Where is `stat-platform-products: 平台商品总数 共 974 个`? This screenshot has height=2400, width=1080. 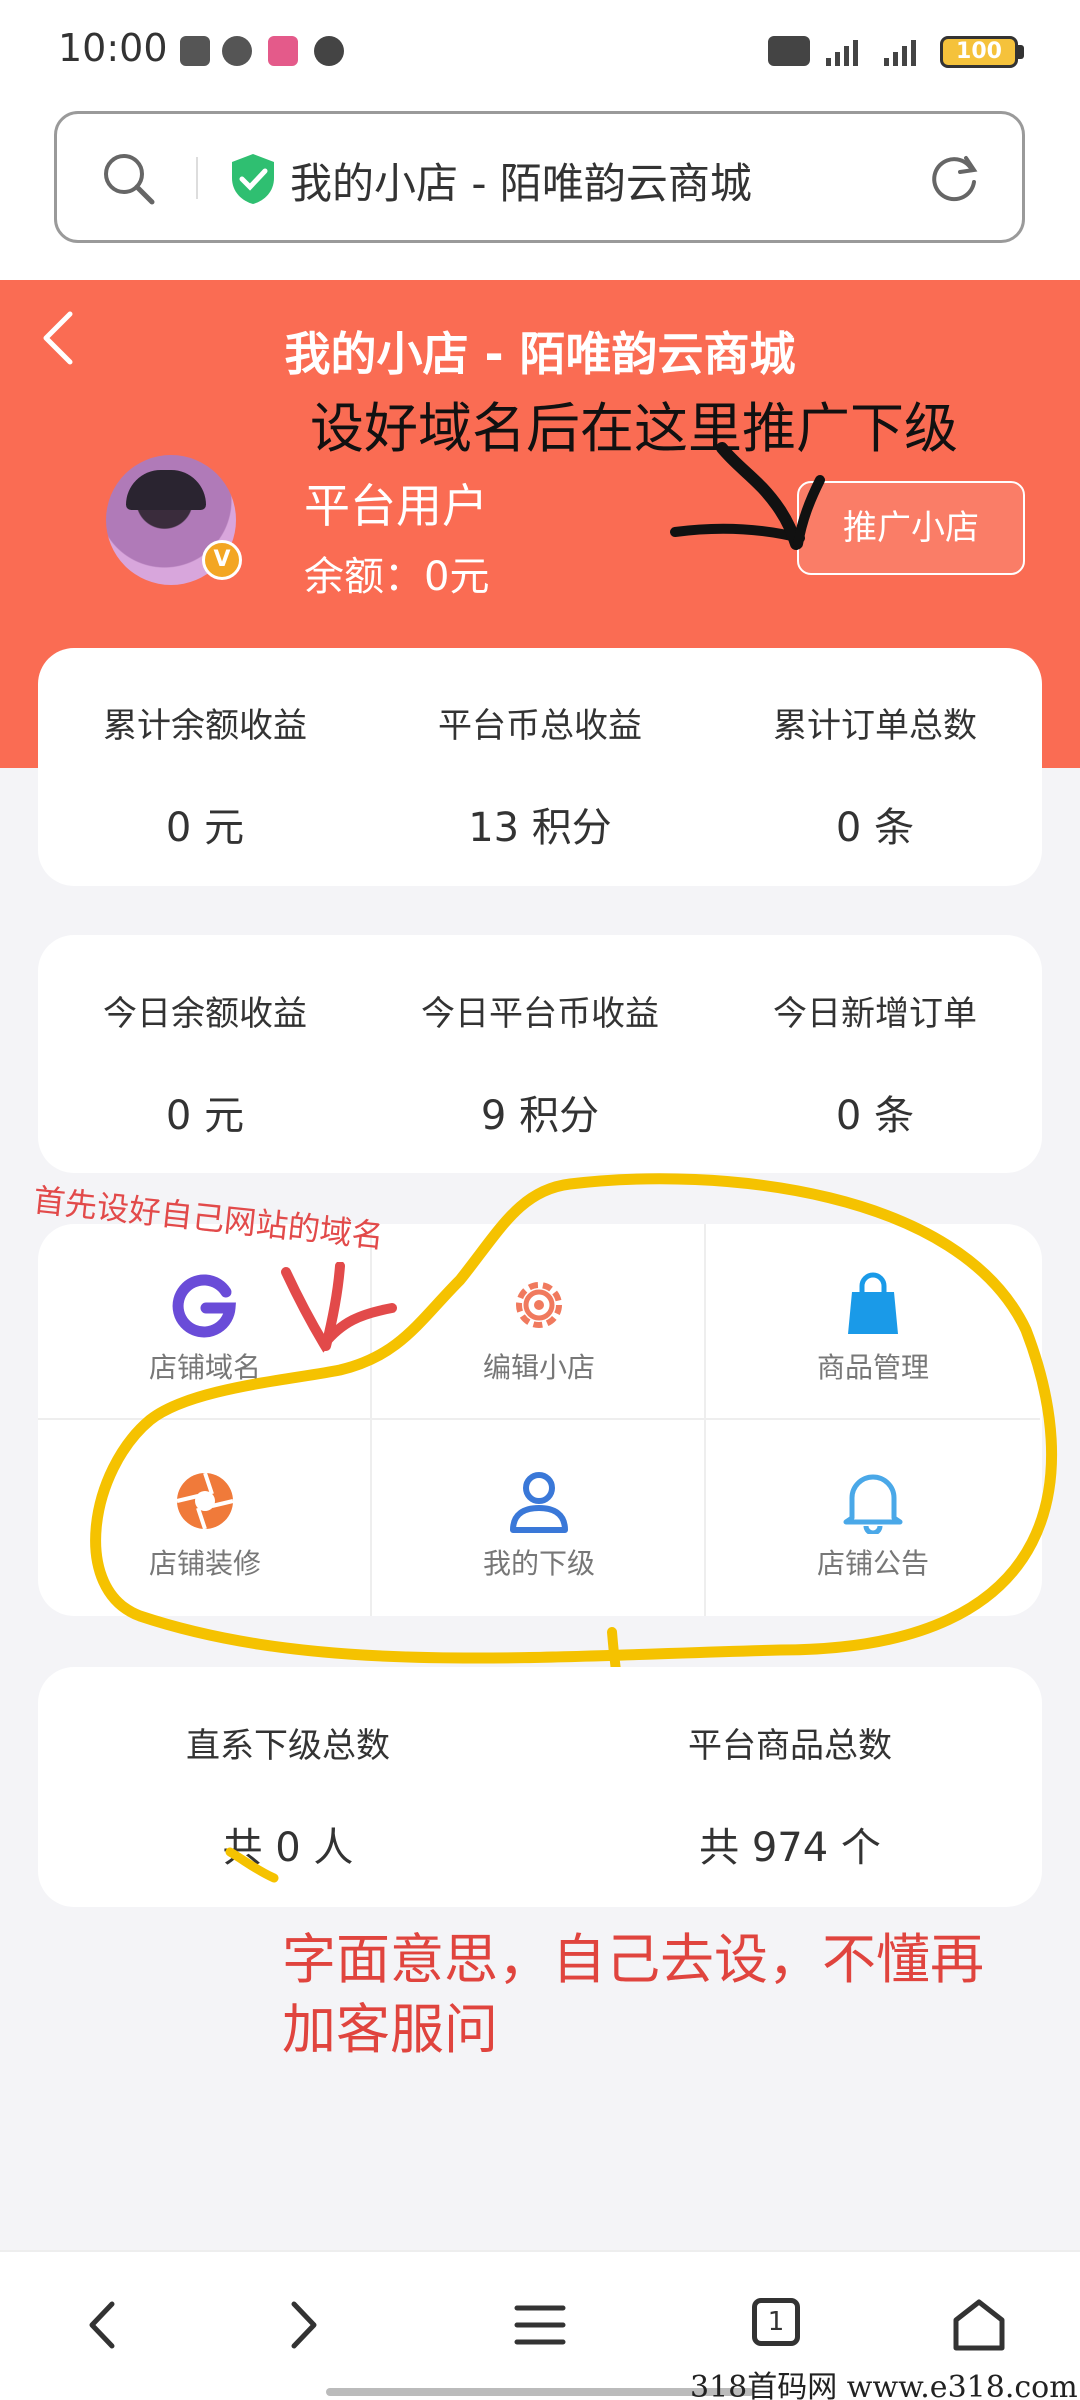 stat-platform-products: 平台商品总数 共 974 个 is located at coordinates (790, 1795).